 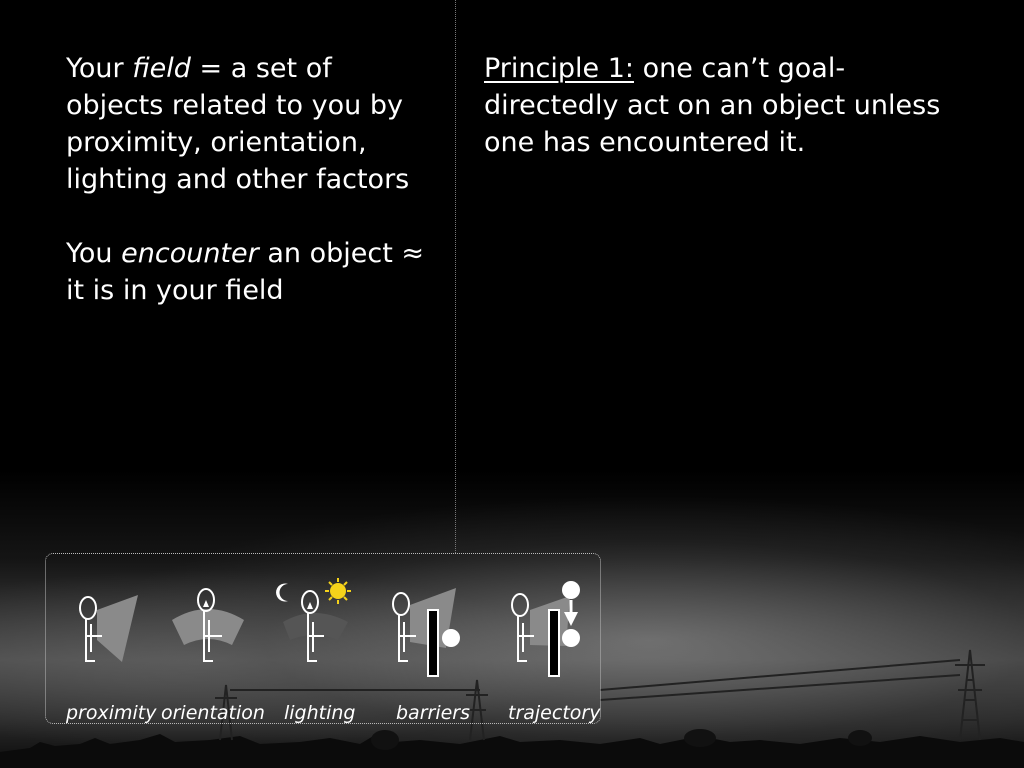 I want to click on sun-icon, so click(x=338, y=591).